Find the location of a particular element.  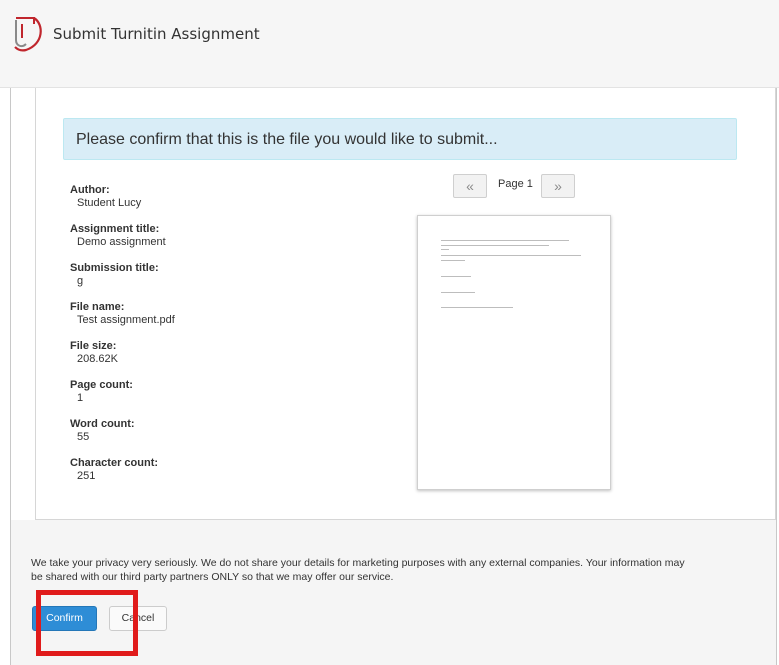

detail-label: Assignment title: is located at coordinates (115, 229).